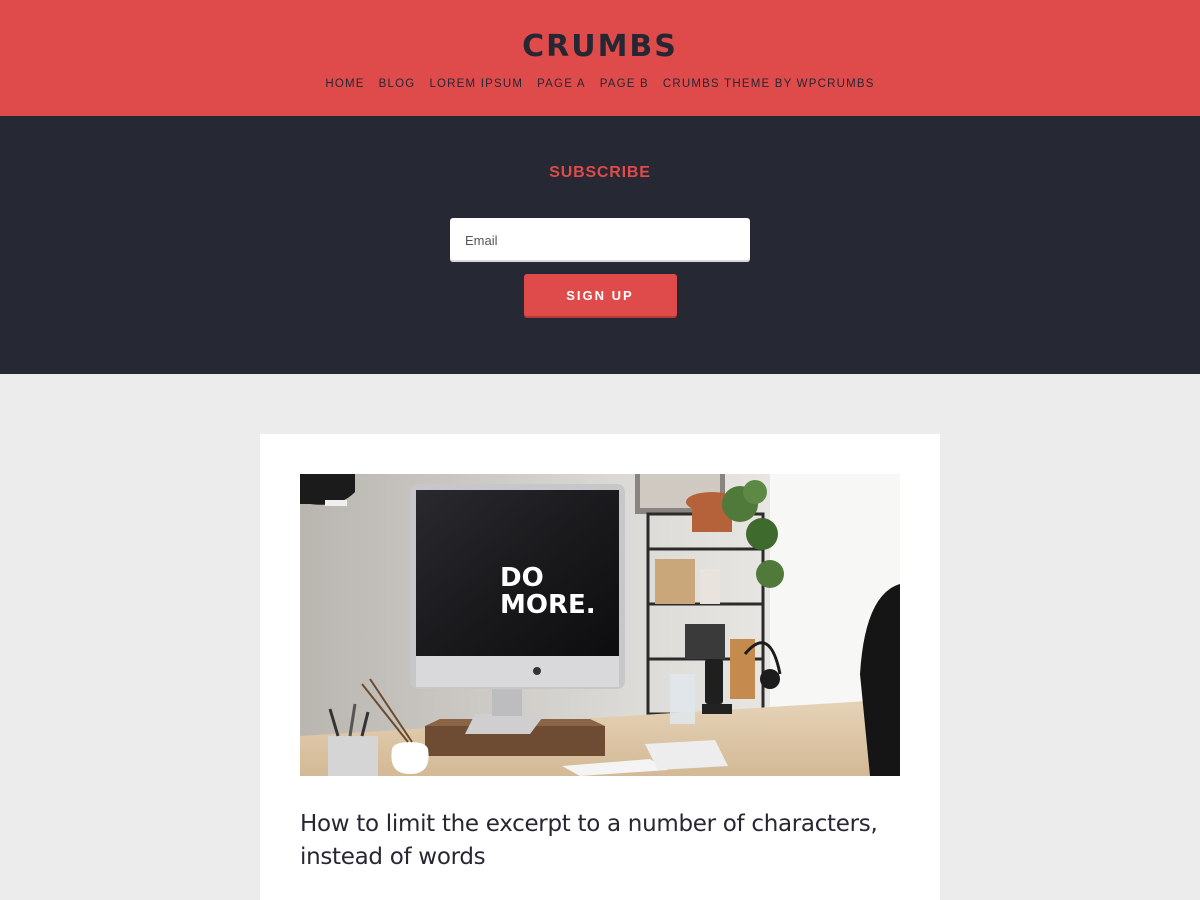 The image size is (1200, 900). I want to click on nav-item-lorem-ipsum: LOREM IPSUM, so click(476, 84).